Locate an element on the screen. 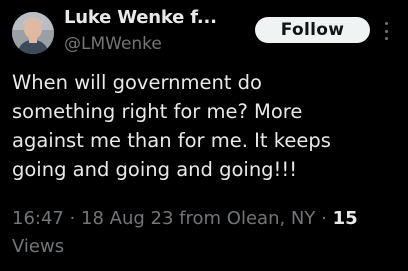 The width and height of the screenshot is (408, 271). views-count: 15 is located at coordinates (345, 218).